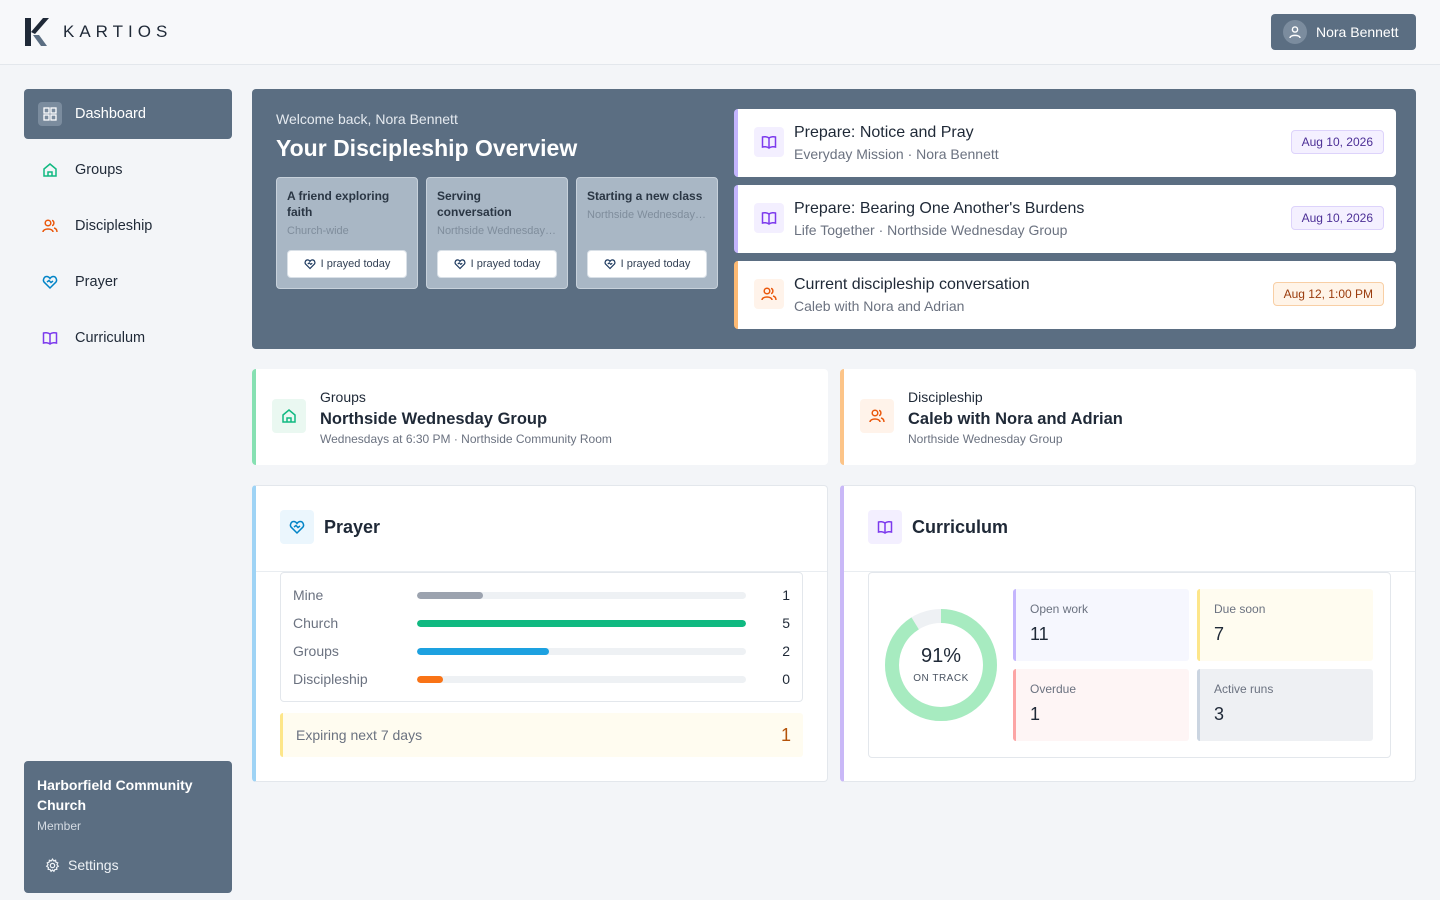  Describe the element at coordinates (945, 397) in the screenshot. I see `card-label: Discipleship` at that location.